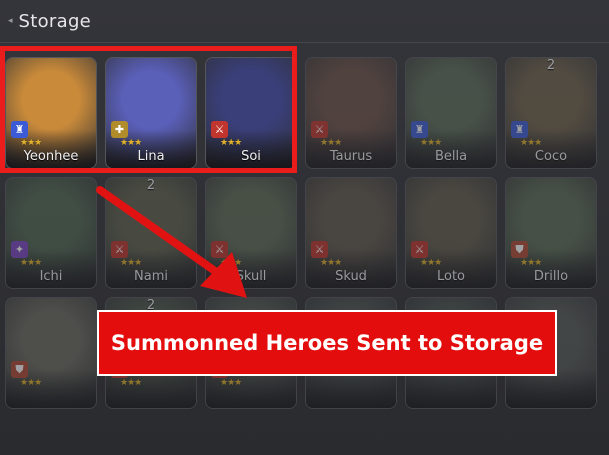  Describe the element at coordinates (351, 276) in the screenshot. I see `hero-name: Skud` at that location.